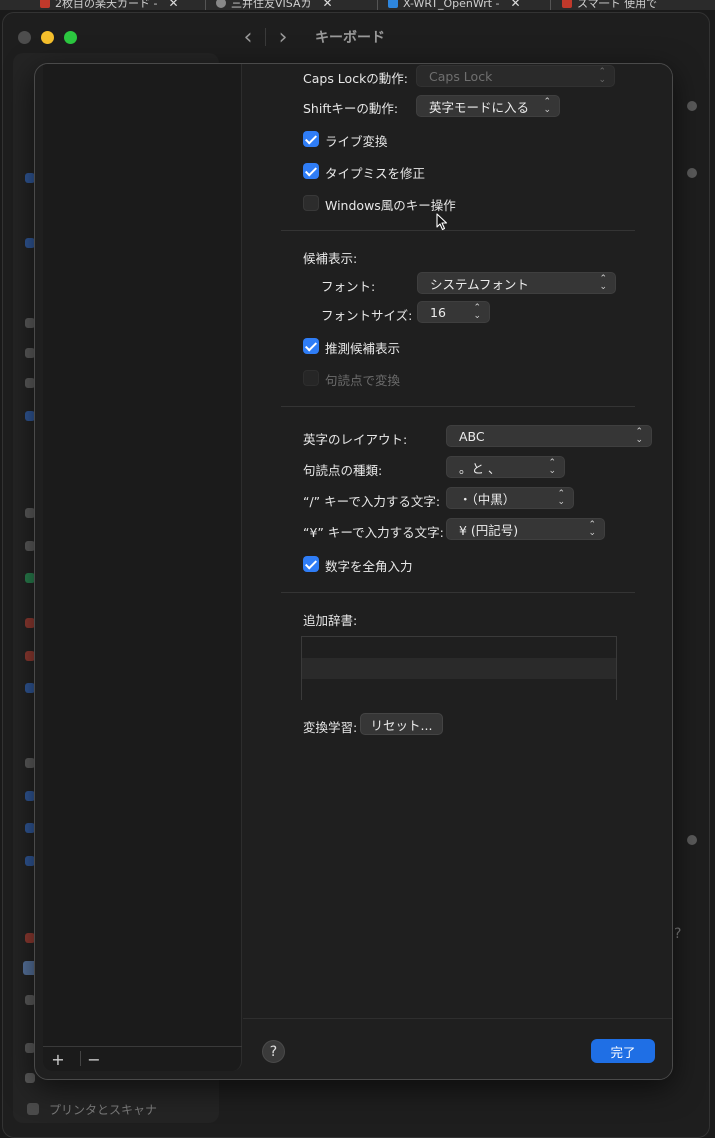  I want to click on typo-correction-checkbox, so click(311, 171).